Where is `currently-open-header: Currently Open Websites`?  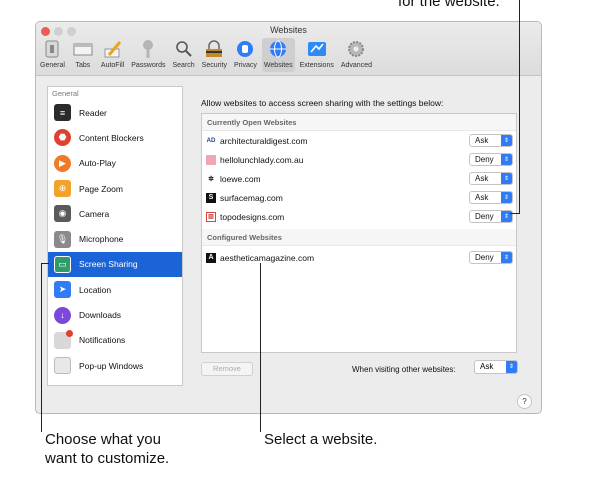
currently-open-header: Currently Open Websites is located at coordinates (359, 122).